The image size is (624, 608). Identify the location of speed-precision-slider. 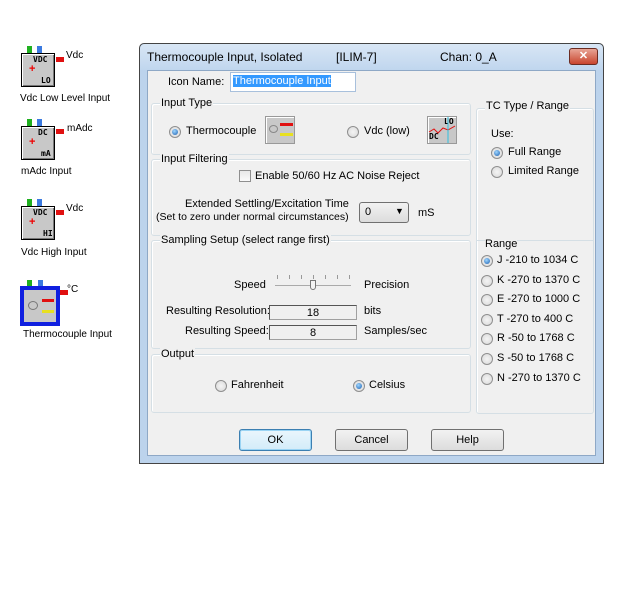
(314, 282).